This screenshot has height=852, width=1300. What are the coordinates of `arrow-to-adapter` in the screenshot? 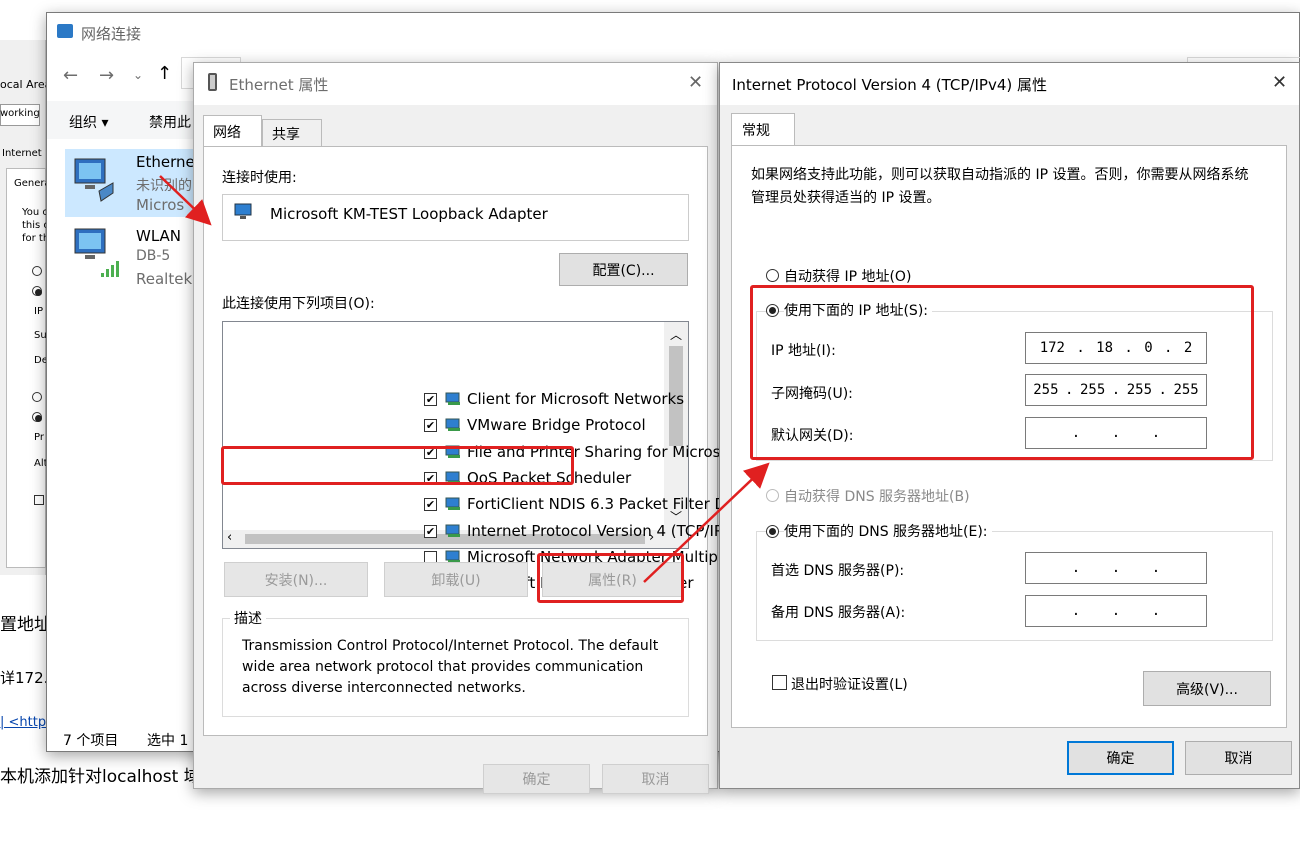 It's located at (185, 200).